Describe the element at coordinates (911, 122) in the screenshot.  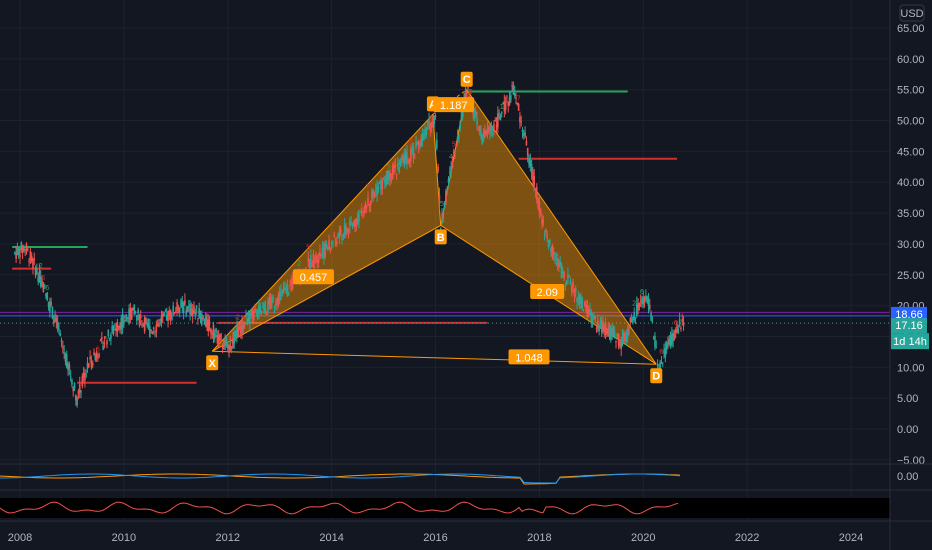
I see `y-tick-label: 50.00` at that location.